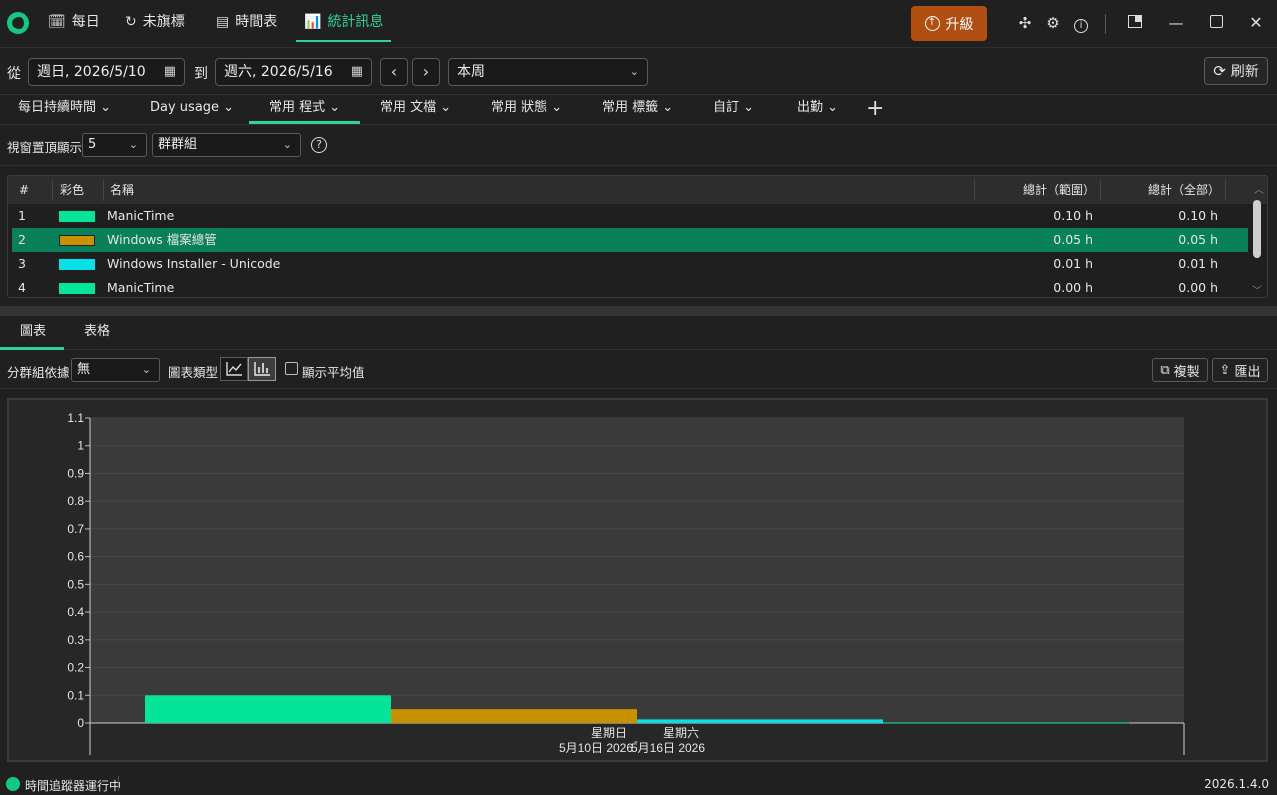 The height and width of the screenshot is (795, 1277). What do you see at coordinates (817, 109) in the screenshot?
I see `report-tab-attendance: 出勤 ⌄` at bounding box center [817, 109].